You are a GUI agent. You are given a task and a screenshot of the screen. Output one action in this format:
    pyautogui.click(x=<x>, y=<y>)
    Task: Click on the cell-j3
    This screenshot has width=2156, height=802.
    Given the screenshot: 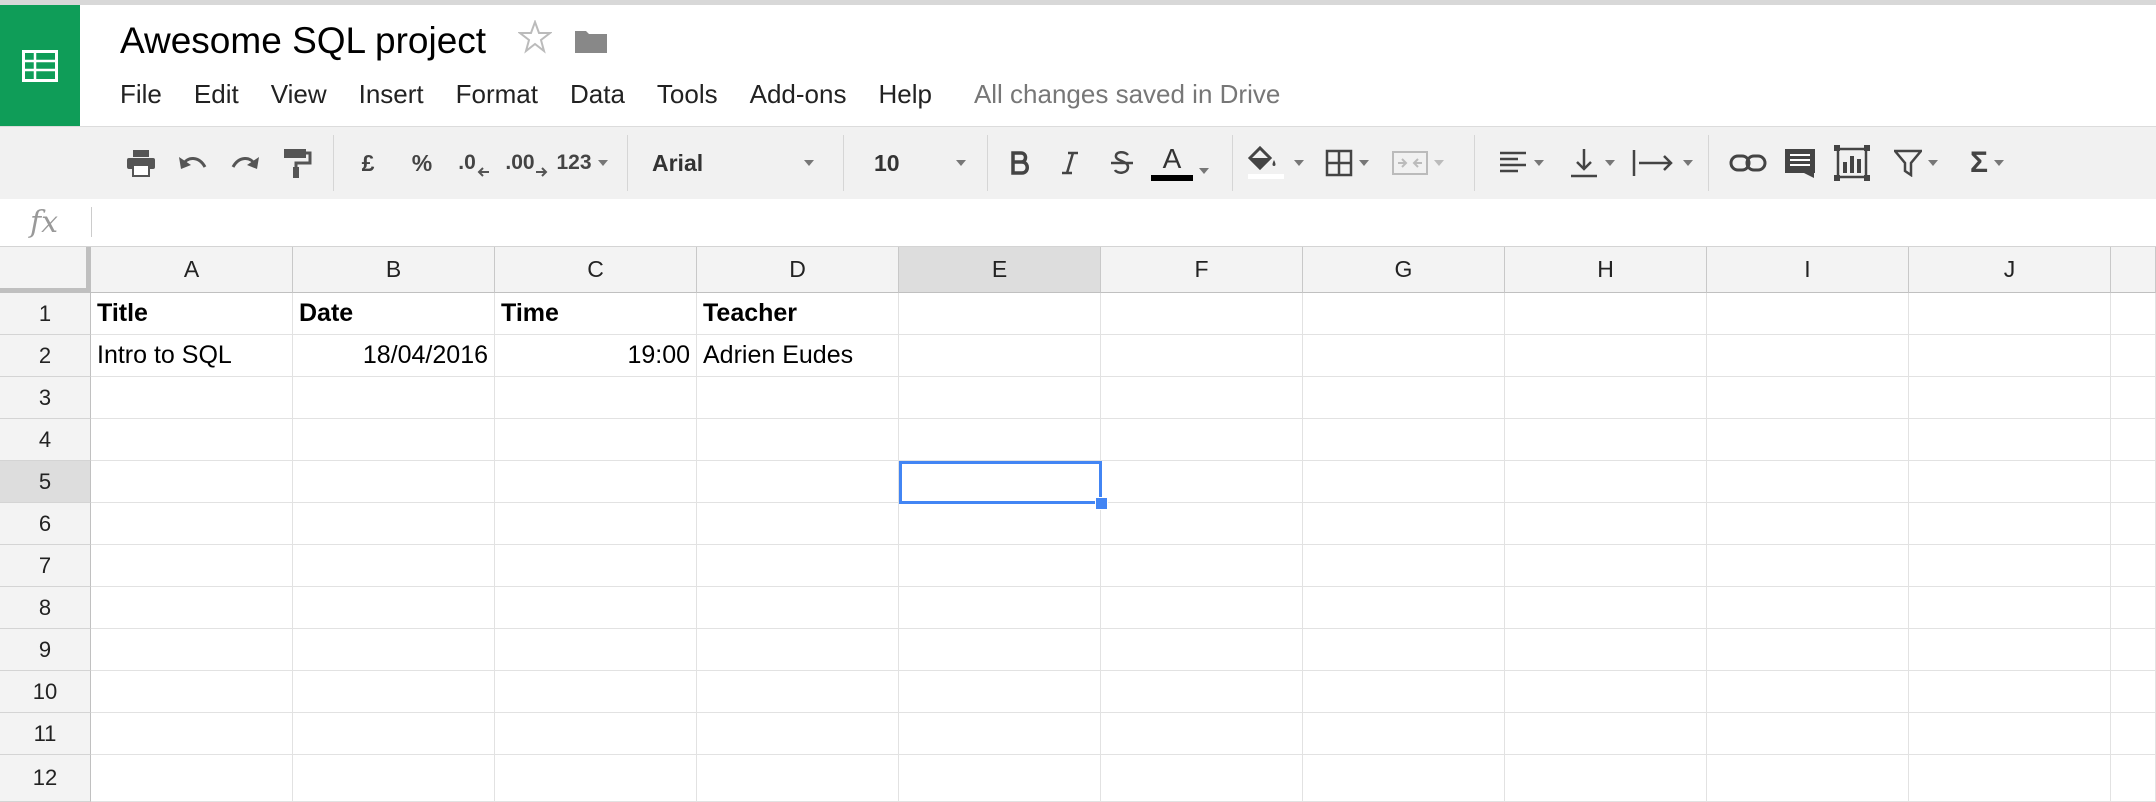 What is the action you would take?
    pyautogui.click(x=2010, y=398)
    